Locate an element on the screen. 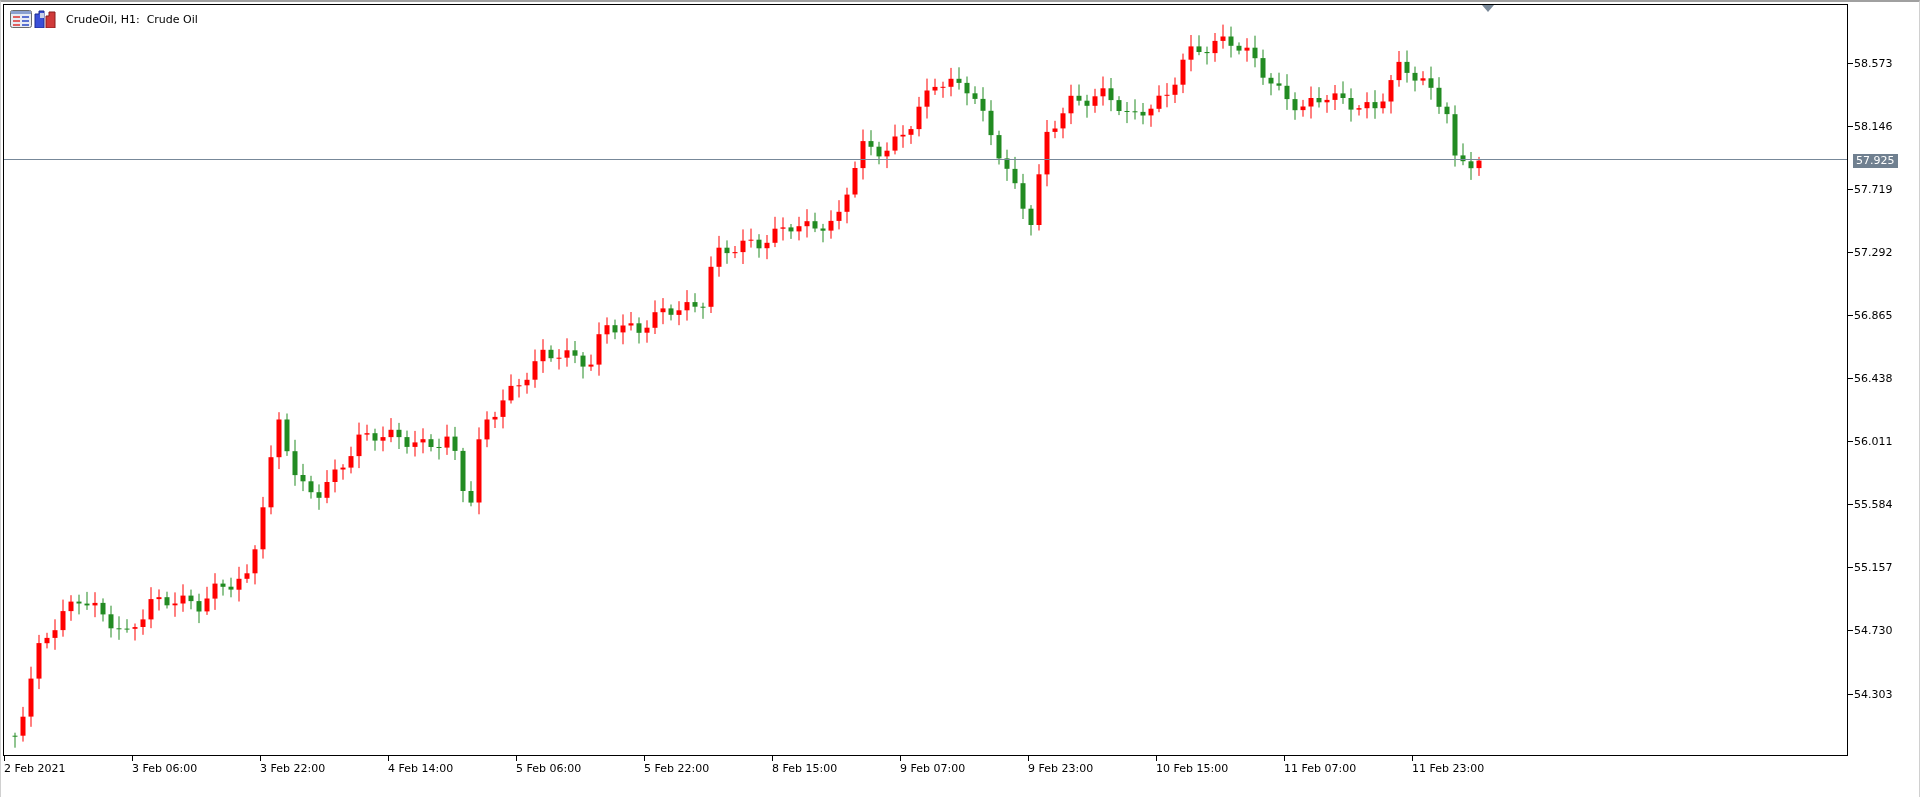 The width and height of the screenshot is (1920, 797). time-axis-label: 11 Feb 23:00 is located at coordinates (1448, 768).